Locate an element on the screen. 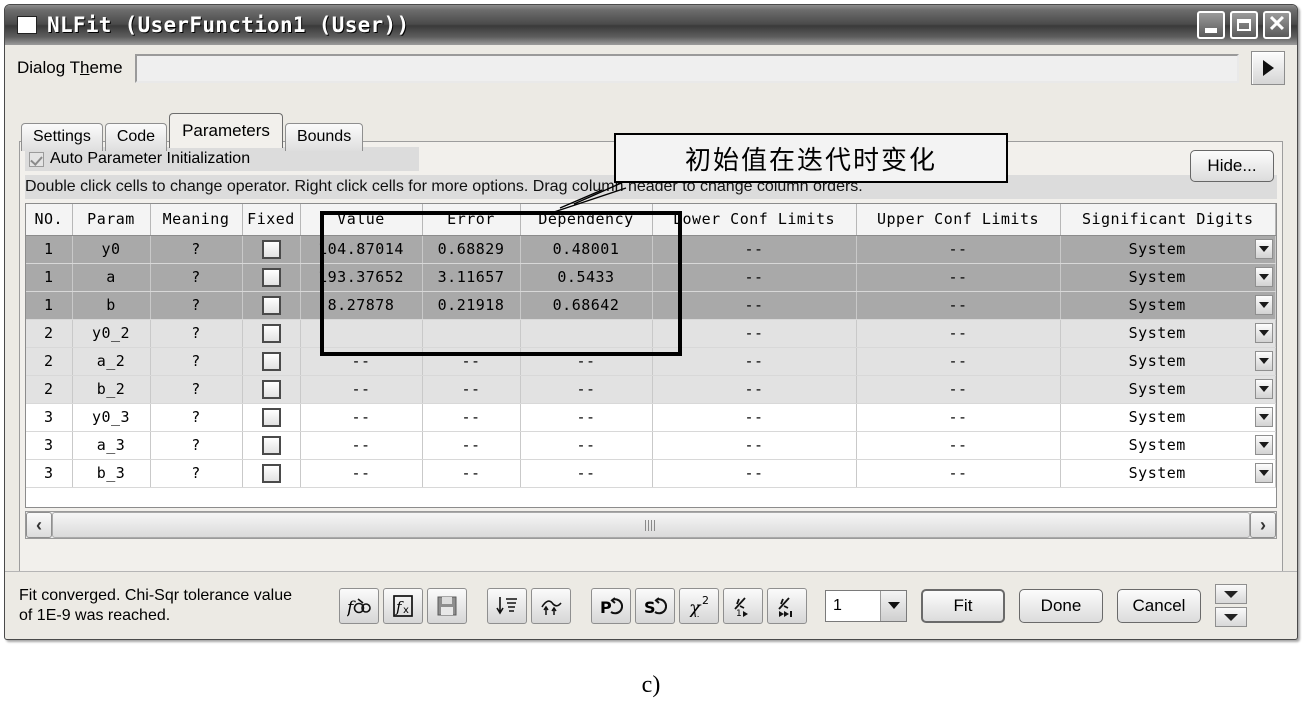 This screenshot has height=710, width=1302. cell-value: 8.27878 is located at coordinates (361, 305).